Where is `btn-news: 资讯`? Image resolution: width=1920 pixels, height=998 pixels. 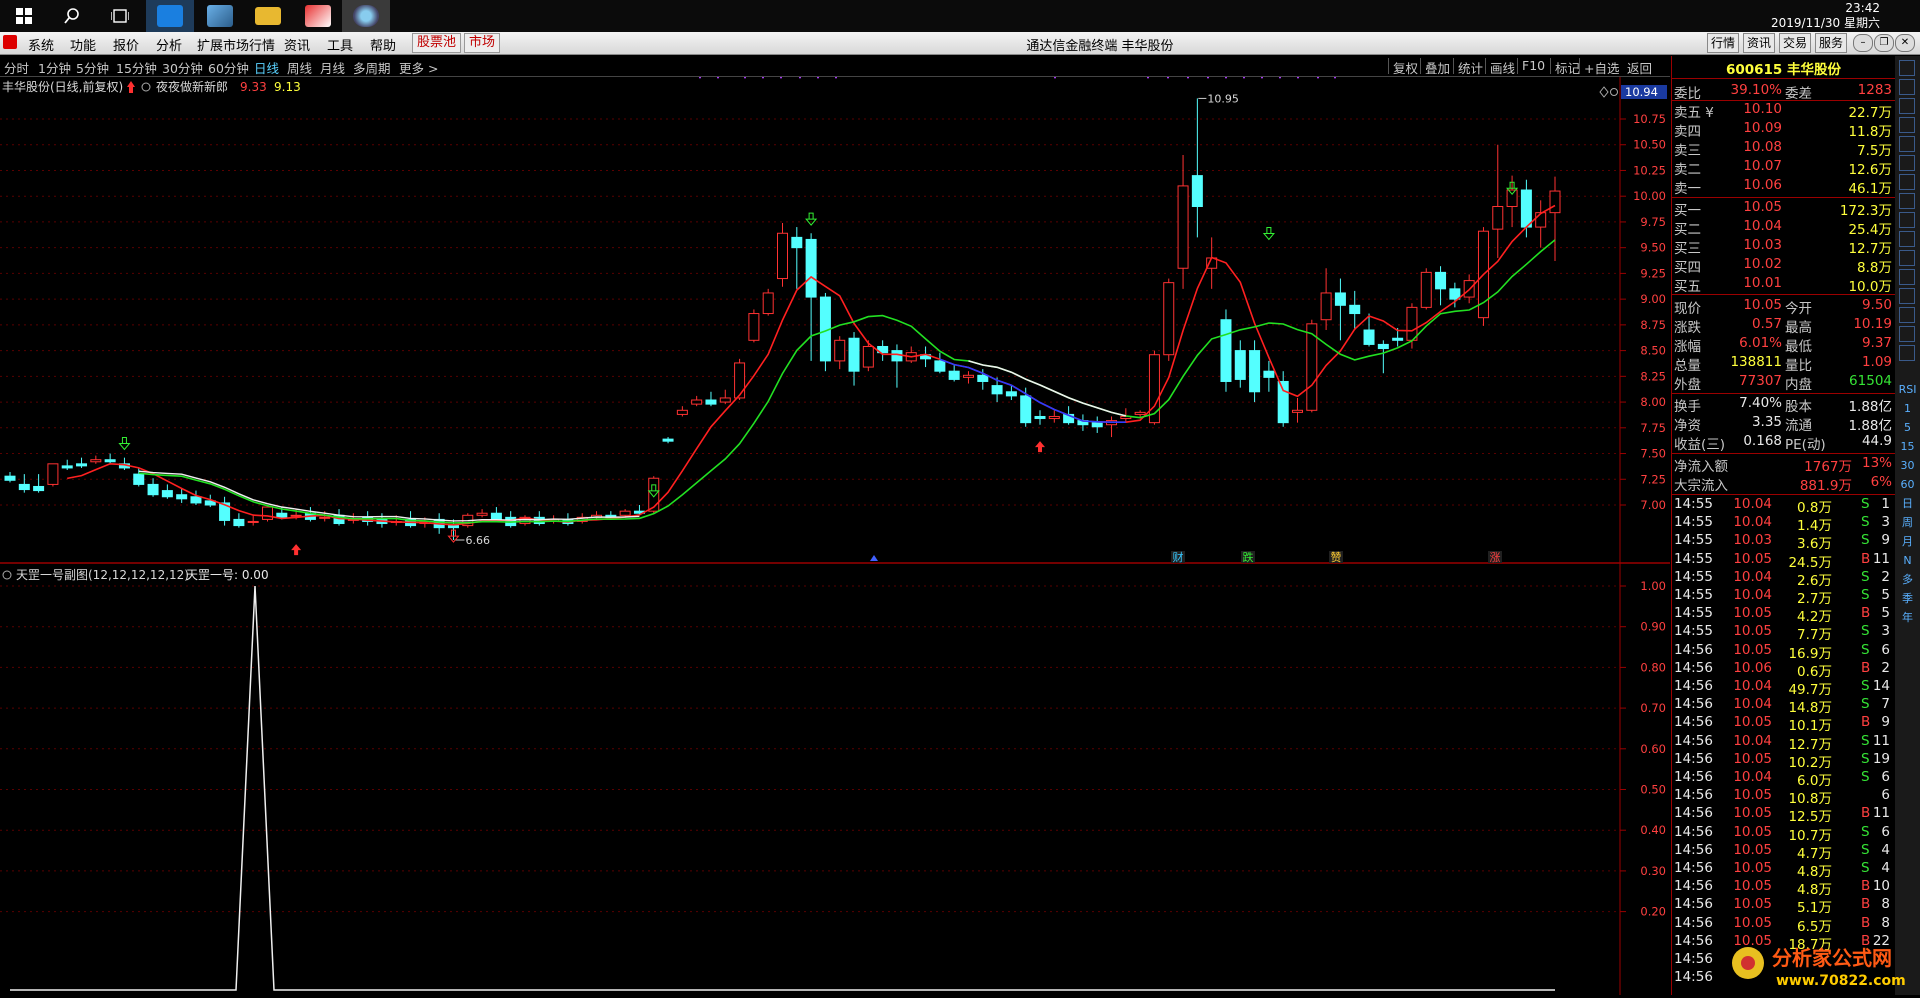 btn-news: 资讯 is located at coordinates (1759, 43).